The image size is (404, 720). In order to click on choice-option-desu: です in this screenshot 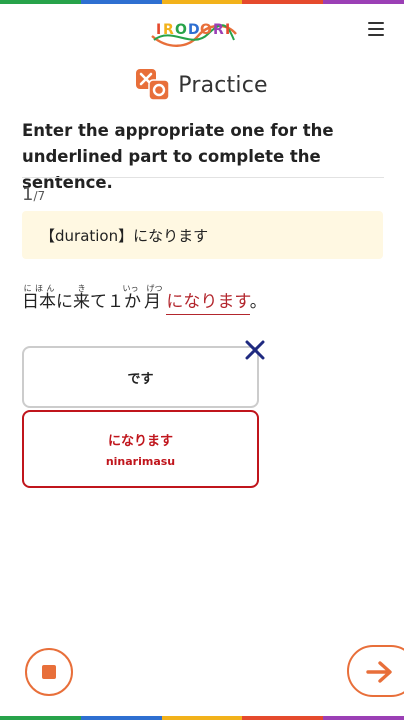, I will do `click(140, 377)`.